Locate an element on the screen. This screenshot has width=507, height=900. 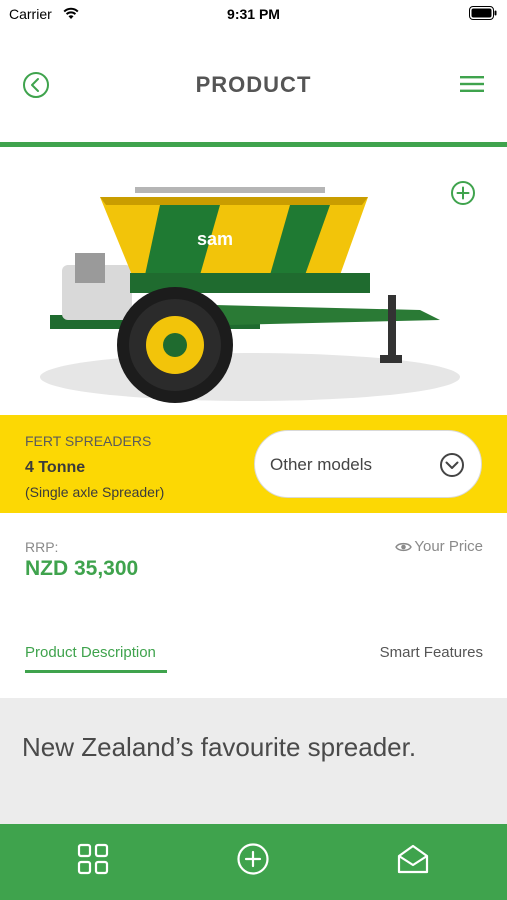
status-time: 9:31 PM is located at coordinates (253, 14).